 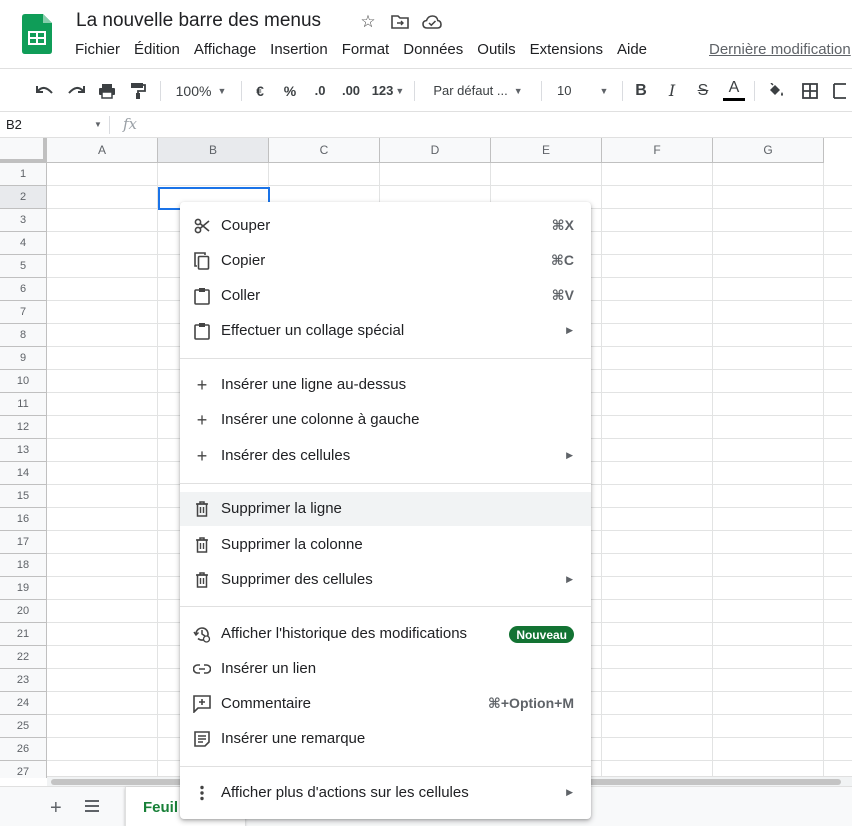 What do you see at coordinates (388, 90) in the screenshot?
I see `more-formats-button: 123 ▼` at bounding box center [388, 90].